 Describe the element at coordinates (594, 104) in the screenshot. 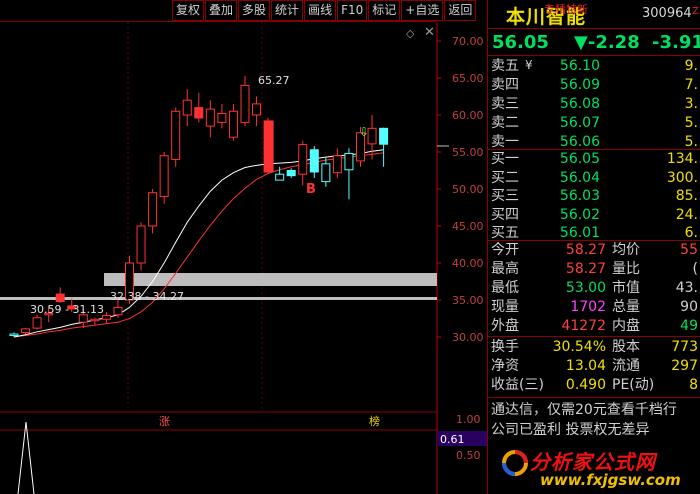

I see `ask-row: 卖三 56.08 3.` at that location.